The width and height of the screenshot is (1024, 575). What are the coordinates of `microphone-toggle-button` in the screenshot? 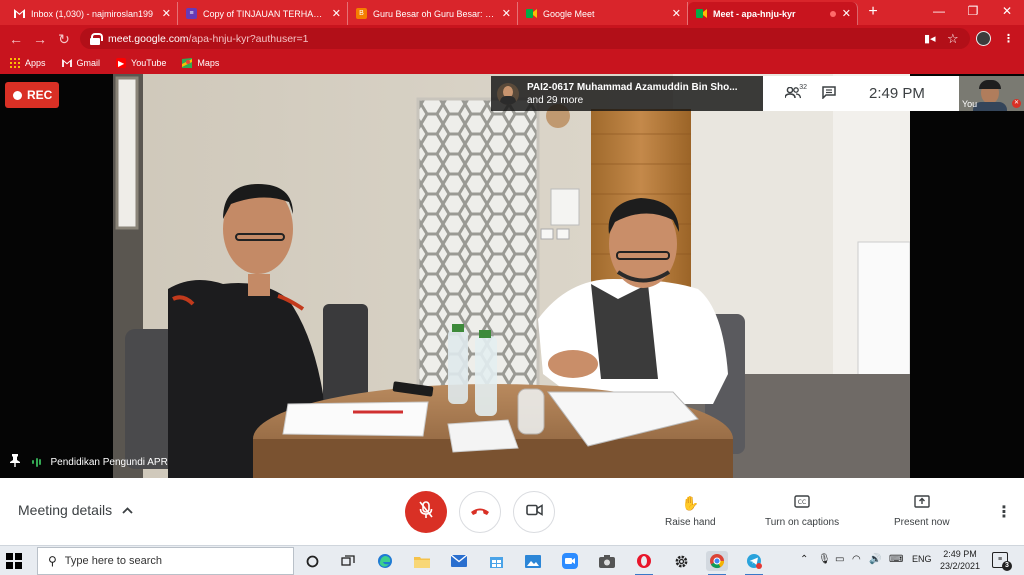 It's located at (426, 512).